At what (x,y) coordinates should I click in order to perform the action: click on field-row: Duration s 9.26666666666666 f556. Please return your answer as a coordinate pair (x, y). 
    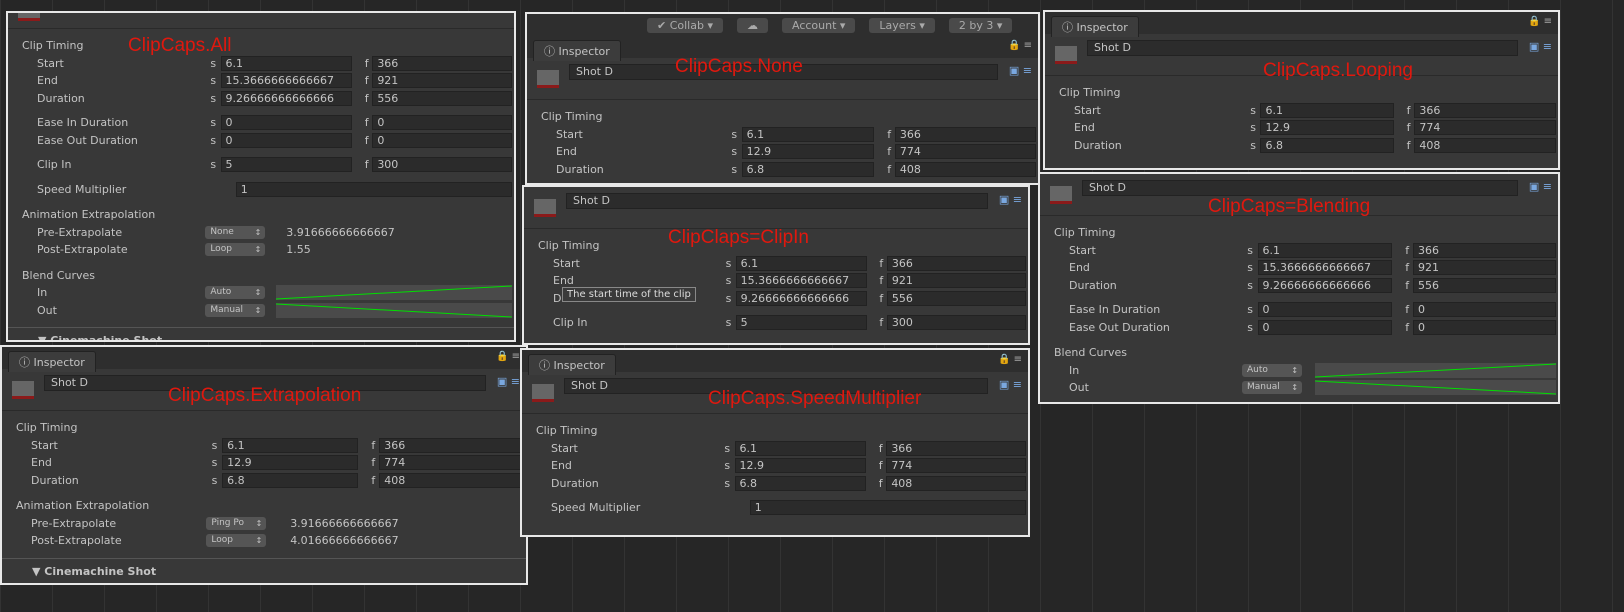
    Looking at the image, I should click on (1299, 286).